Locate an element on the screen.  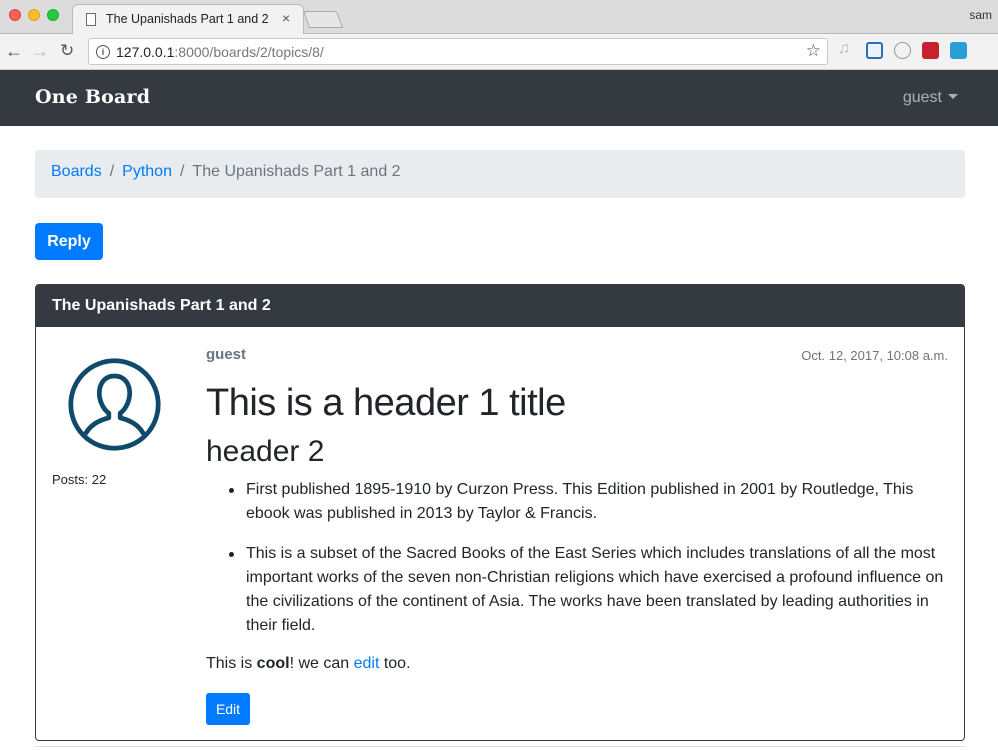
post-heading-2: header 2 is located at coordinates (265, 451).